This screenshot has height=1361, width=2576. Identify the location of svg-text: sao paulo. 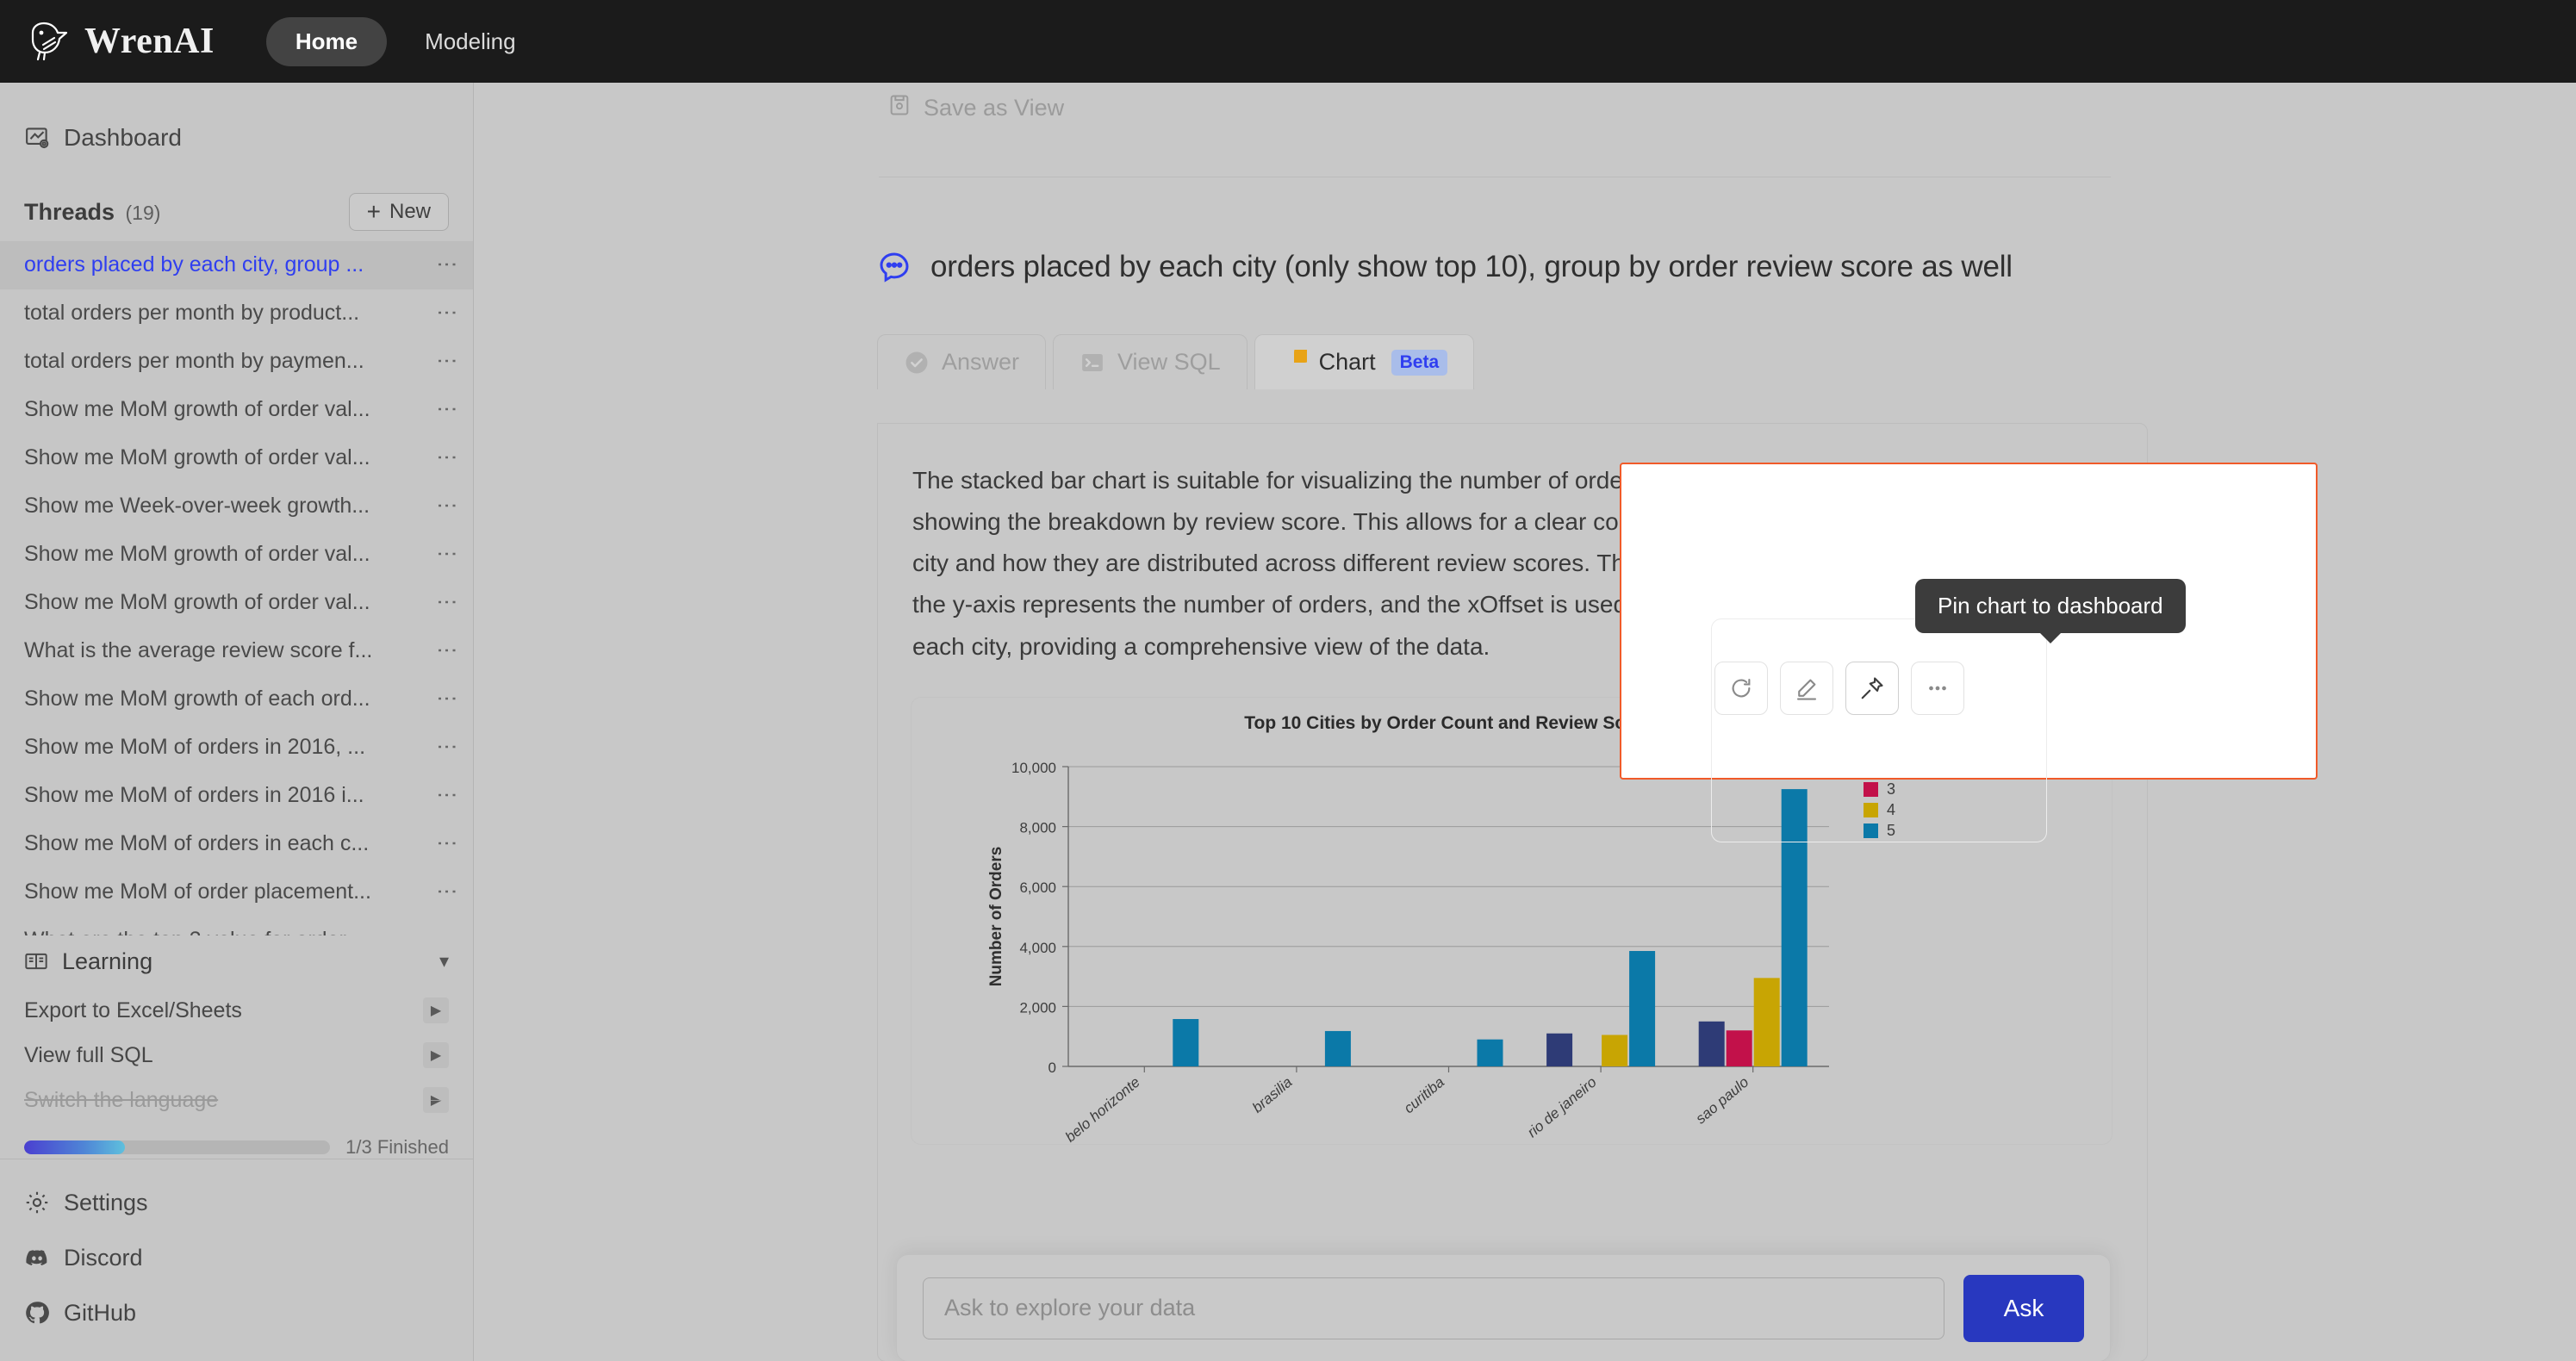
(1723, 1100).